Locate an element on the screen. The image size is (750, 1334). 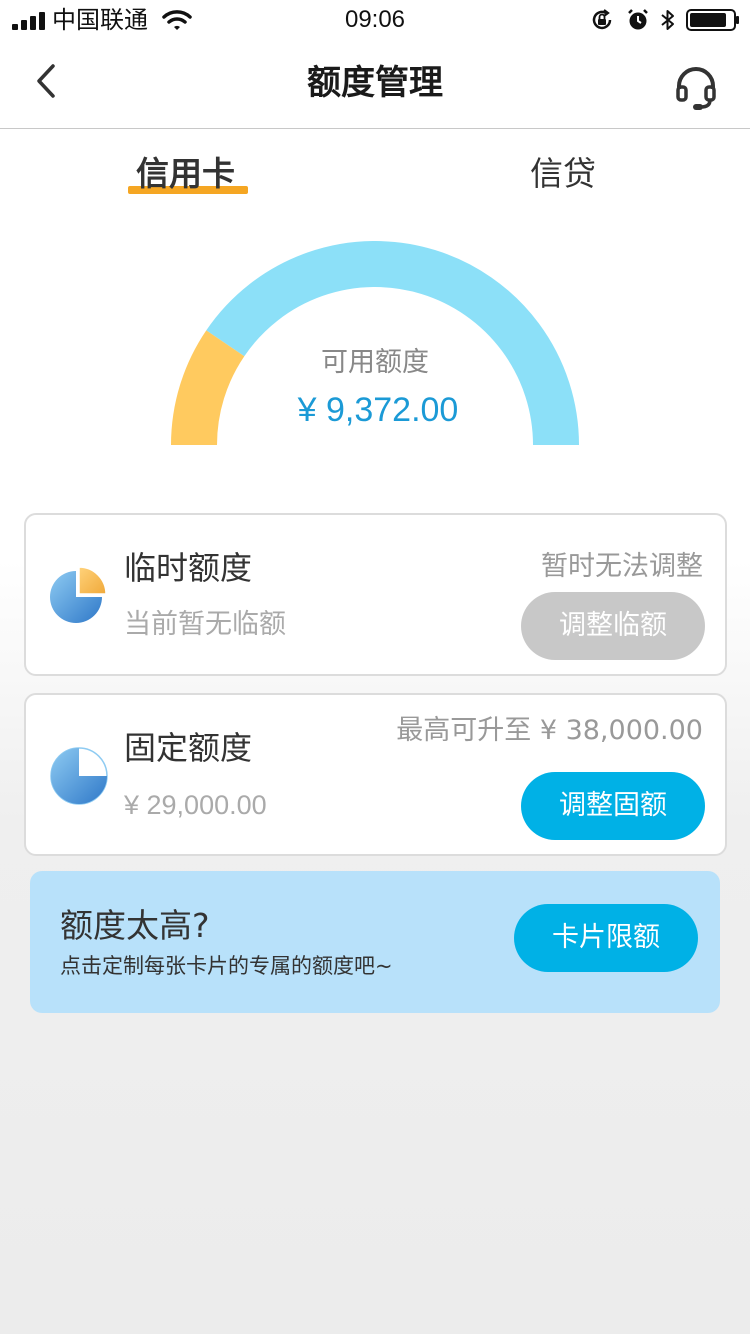
nav-bar: 额度管理 is located at coordinates (375, 84).